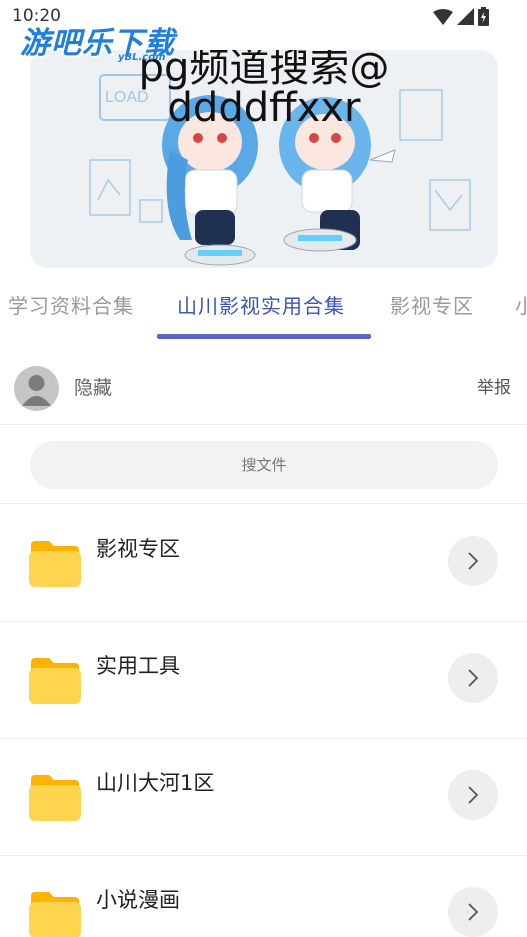 This screenshot has height=937, width=527. I want to click on tab-indicator, so click(264, 336).